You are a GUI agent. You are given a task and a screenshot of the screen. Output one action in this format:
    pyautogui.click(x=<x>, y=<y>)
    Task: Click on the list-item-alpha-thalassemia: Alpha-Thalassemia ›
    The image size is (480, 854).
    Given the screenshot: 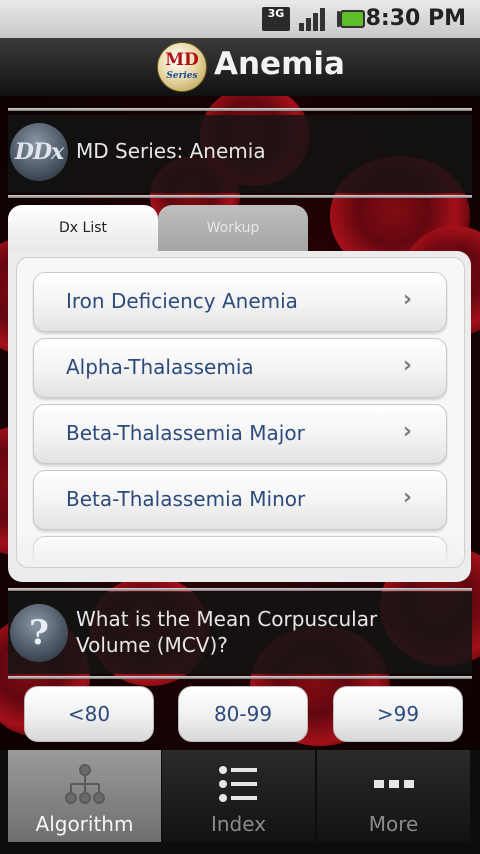 What is the action you would take?
    pyautogui.click(x=240, y=368)
    